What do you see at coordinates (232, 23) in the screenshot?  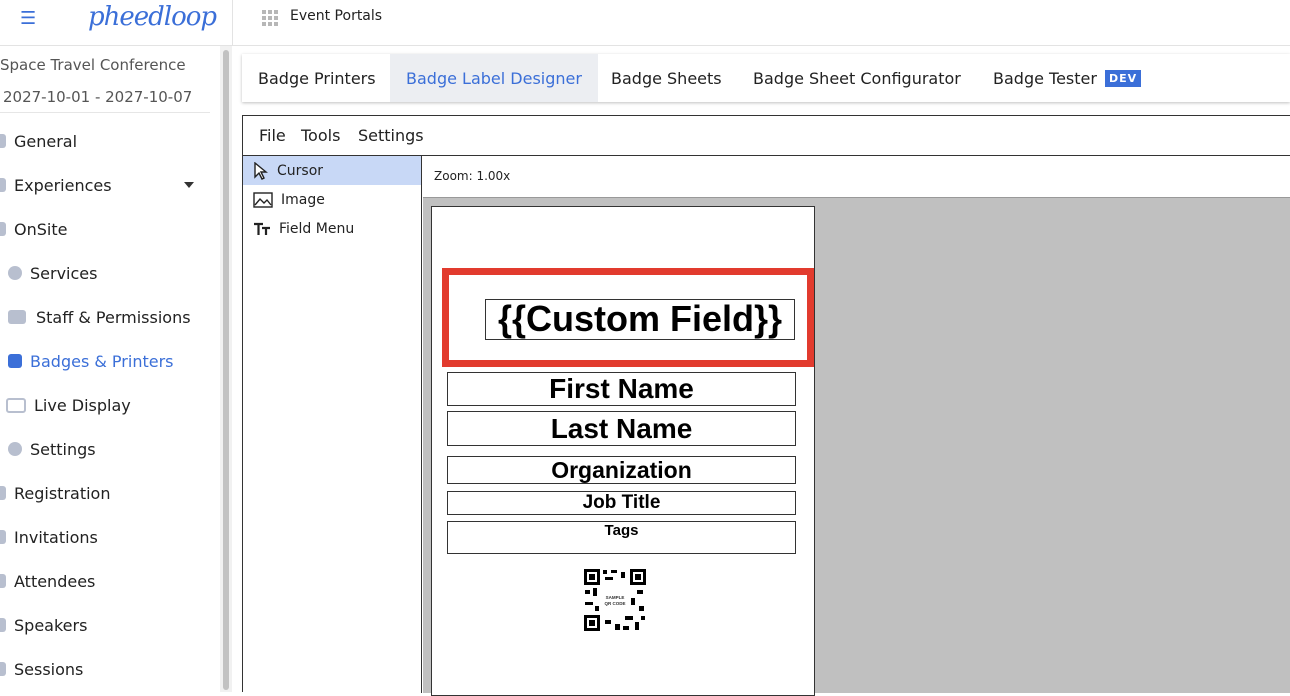 I see `divider` at bounding box center [232, 23].